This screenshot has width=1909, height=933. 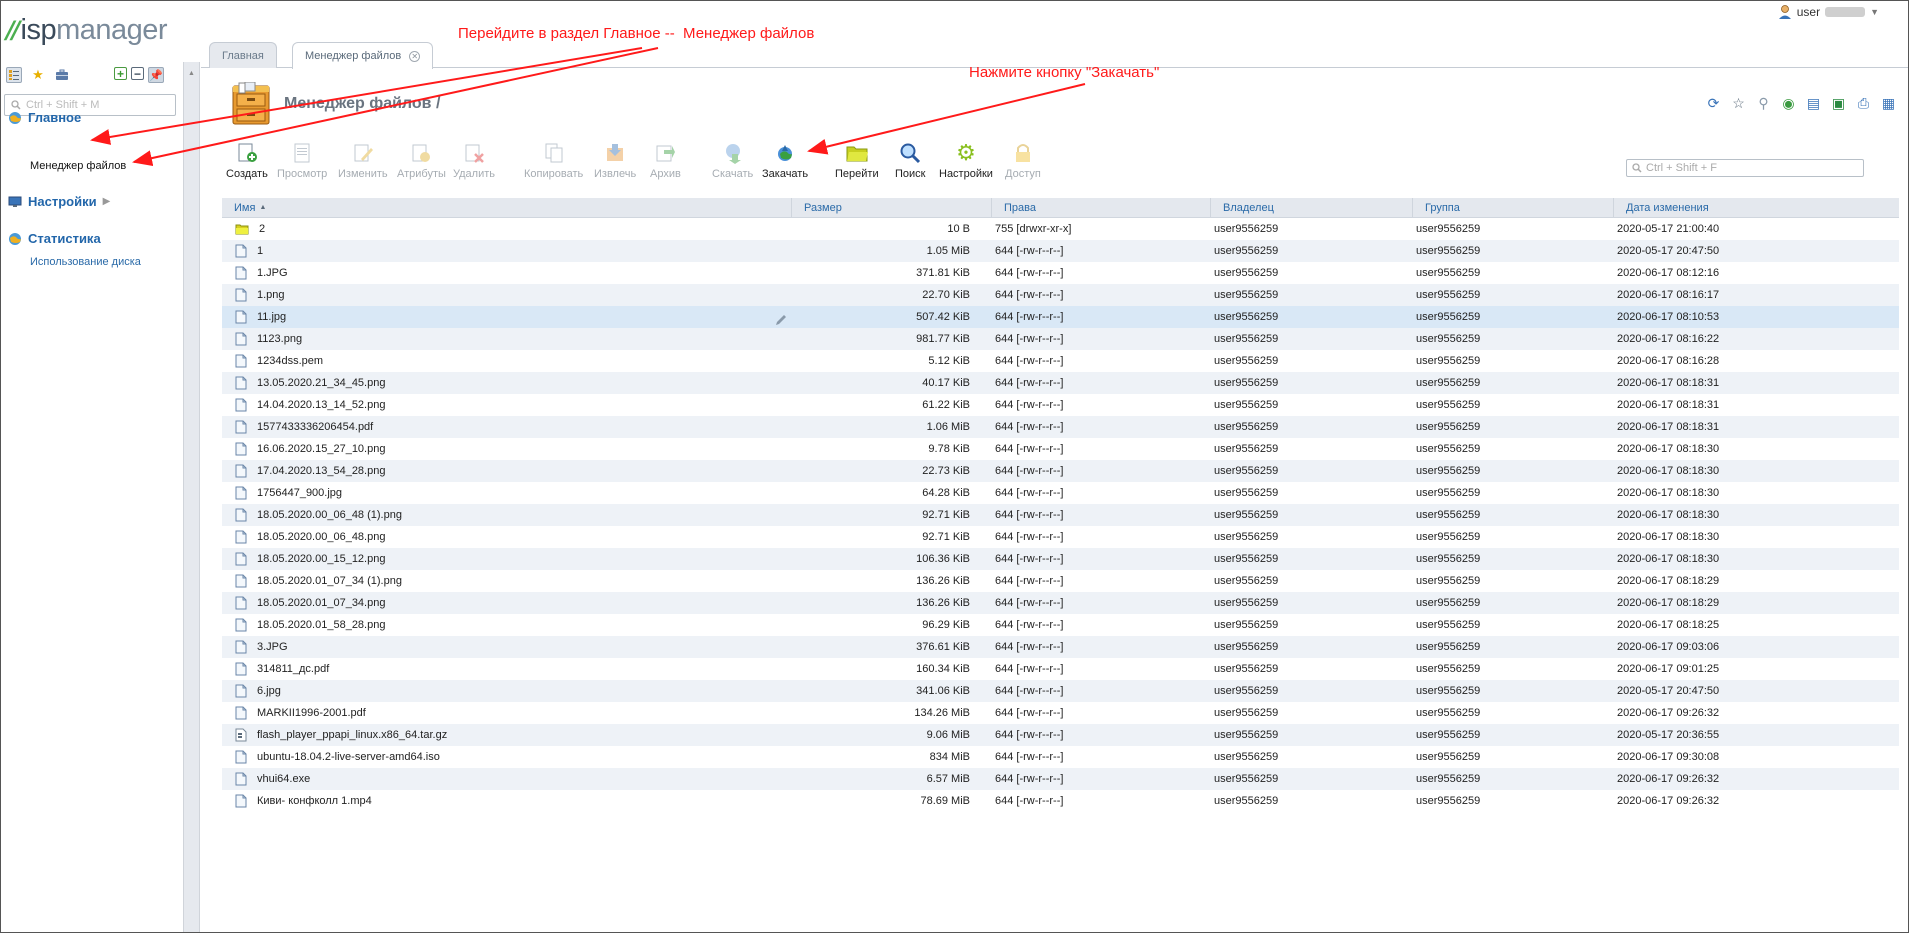 I want to click on search-button: Поиск, so click(x=910, y=160).